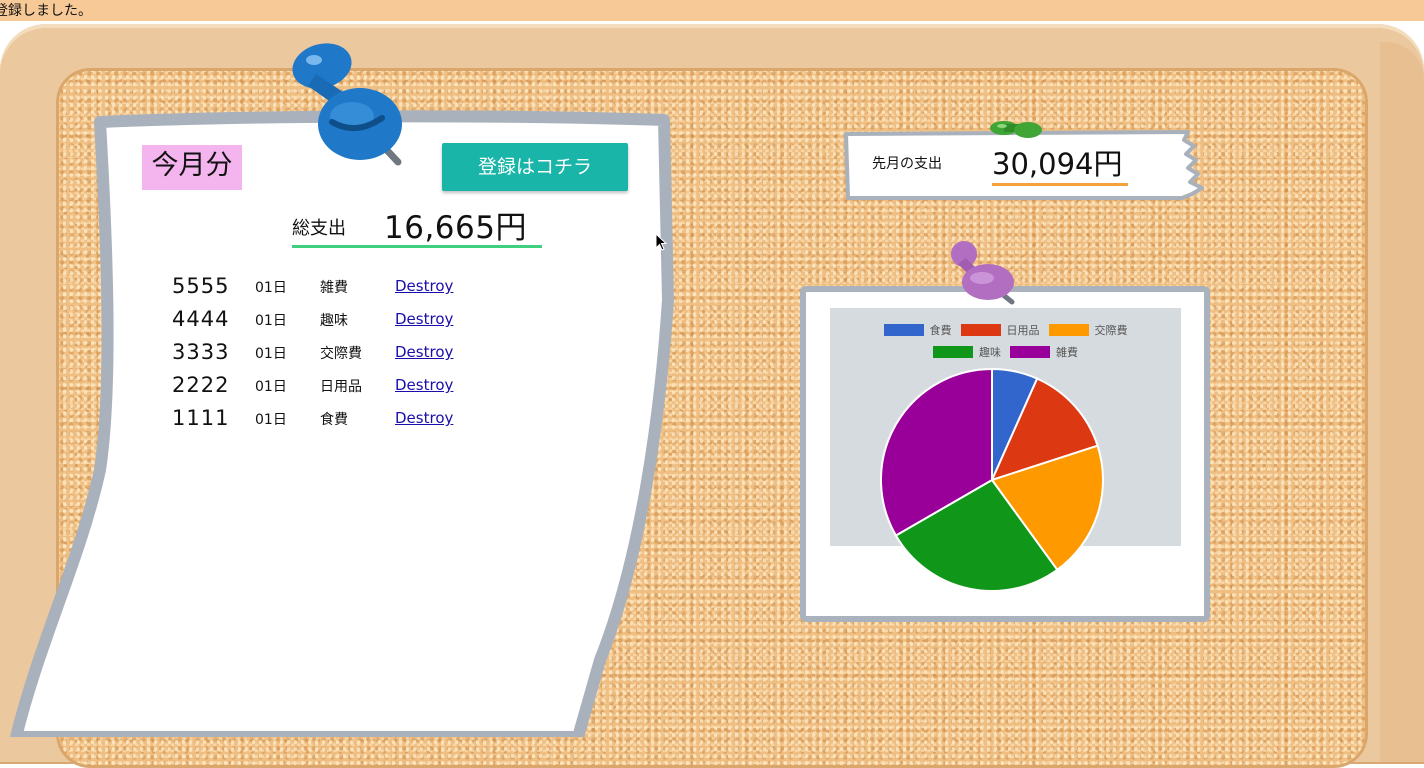 Image resolution: width=1424 pixels, height=768 pixels. Describe the element at coordinates (201, 385) in the screenshot. I see `expense-amount: 2222` at that location.